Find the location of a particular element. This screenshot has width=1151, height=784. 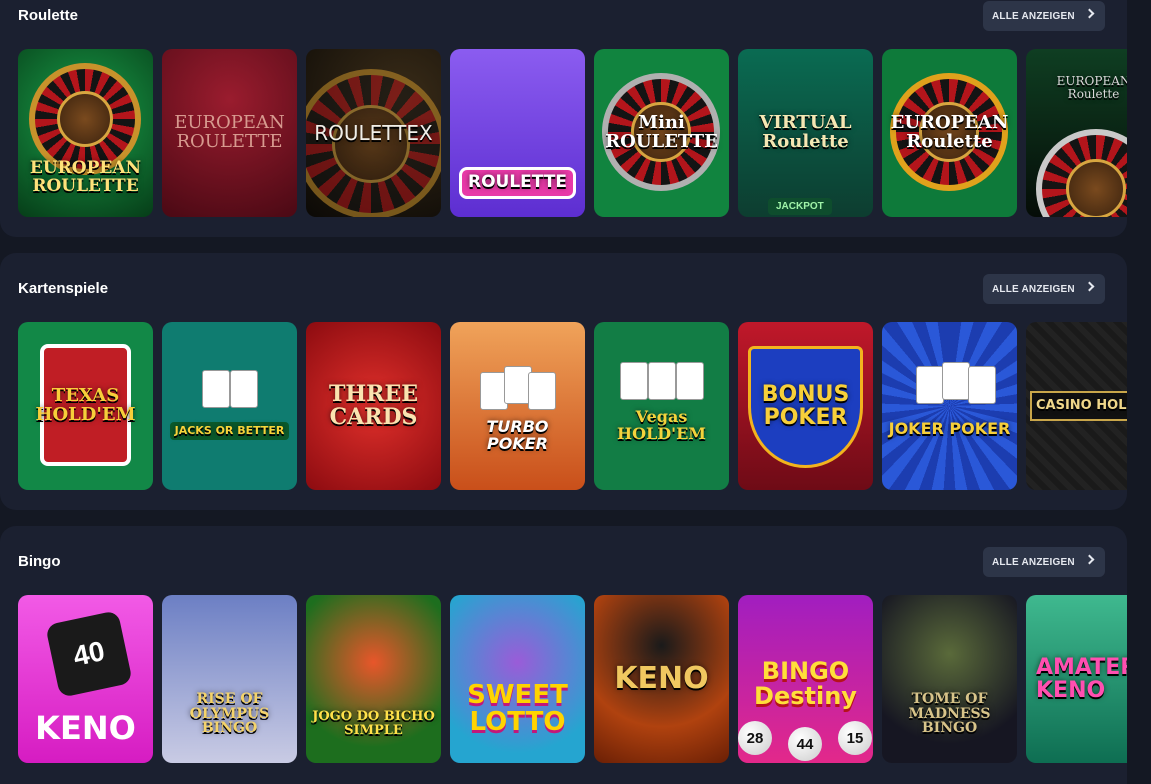

dice-icon: 40 is located at coordinates (89, 654).